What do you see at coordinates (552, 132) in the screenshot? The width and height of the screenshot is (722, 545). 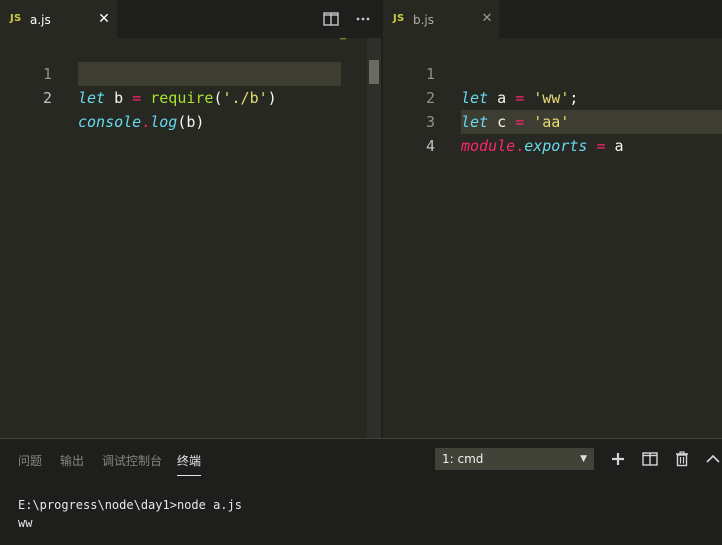 I see `code-line: 4` at bounding box center [552, 132].